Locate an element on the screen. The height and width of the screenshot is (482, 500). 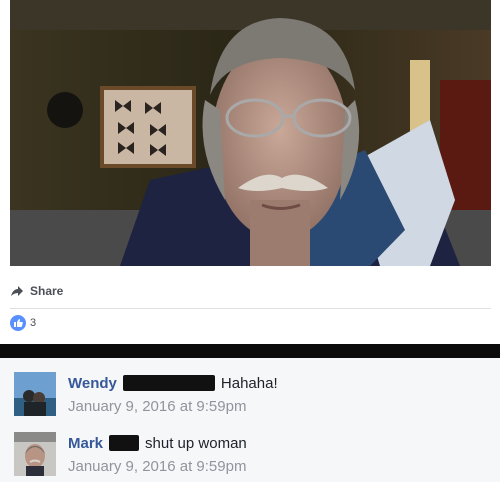
share-arrow-icon is located at coordinates (17, 291).